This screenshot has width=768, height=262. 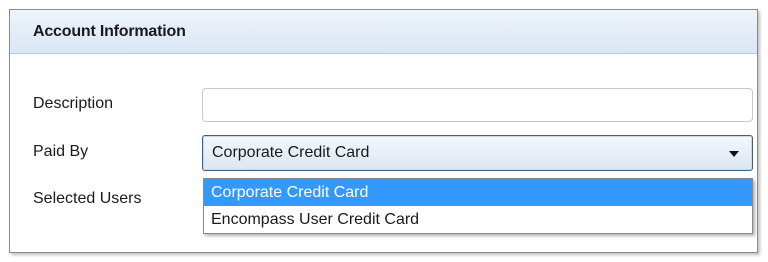 I want to click on dropdown-option-corporate-credit-card: Corporate Credit Card, so click(x=478, y=192).